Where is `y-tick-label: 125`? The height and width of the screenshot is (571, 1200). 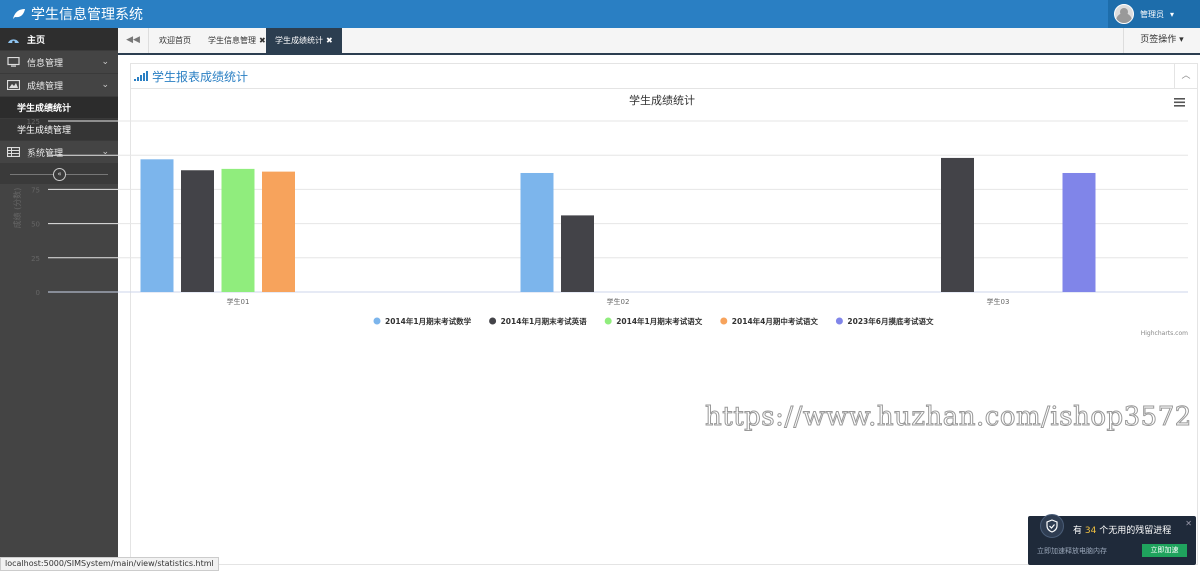 y-tick-label: 125 is located at coordinates (33, 122).